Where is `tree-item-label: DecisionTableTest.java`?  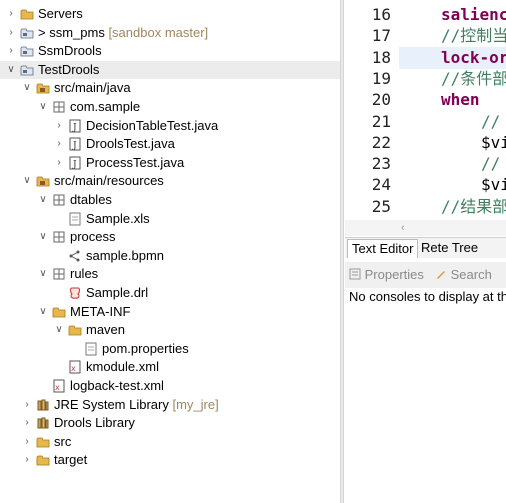
tree-item-label: DecisionTableTest.java is located at coordinates (152, 125).